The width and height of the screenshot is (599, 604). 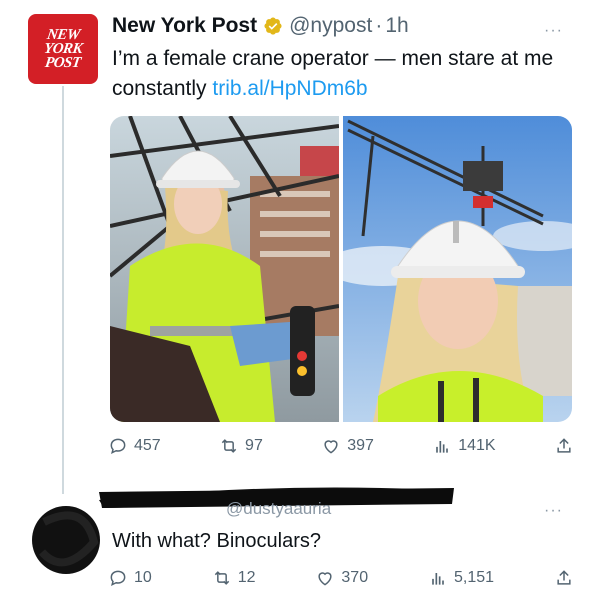 I want to click on share-button, so click(x=564, y=446).